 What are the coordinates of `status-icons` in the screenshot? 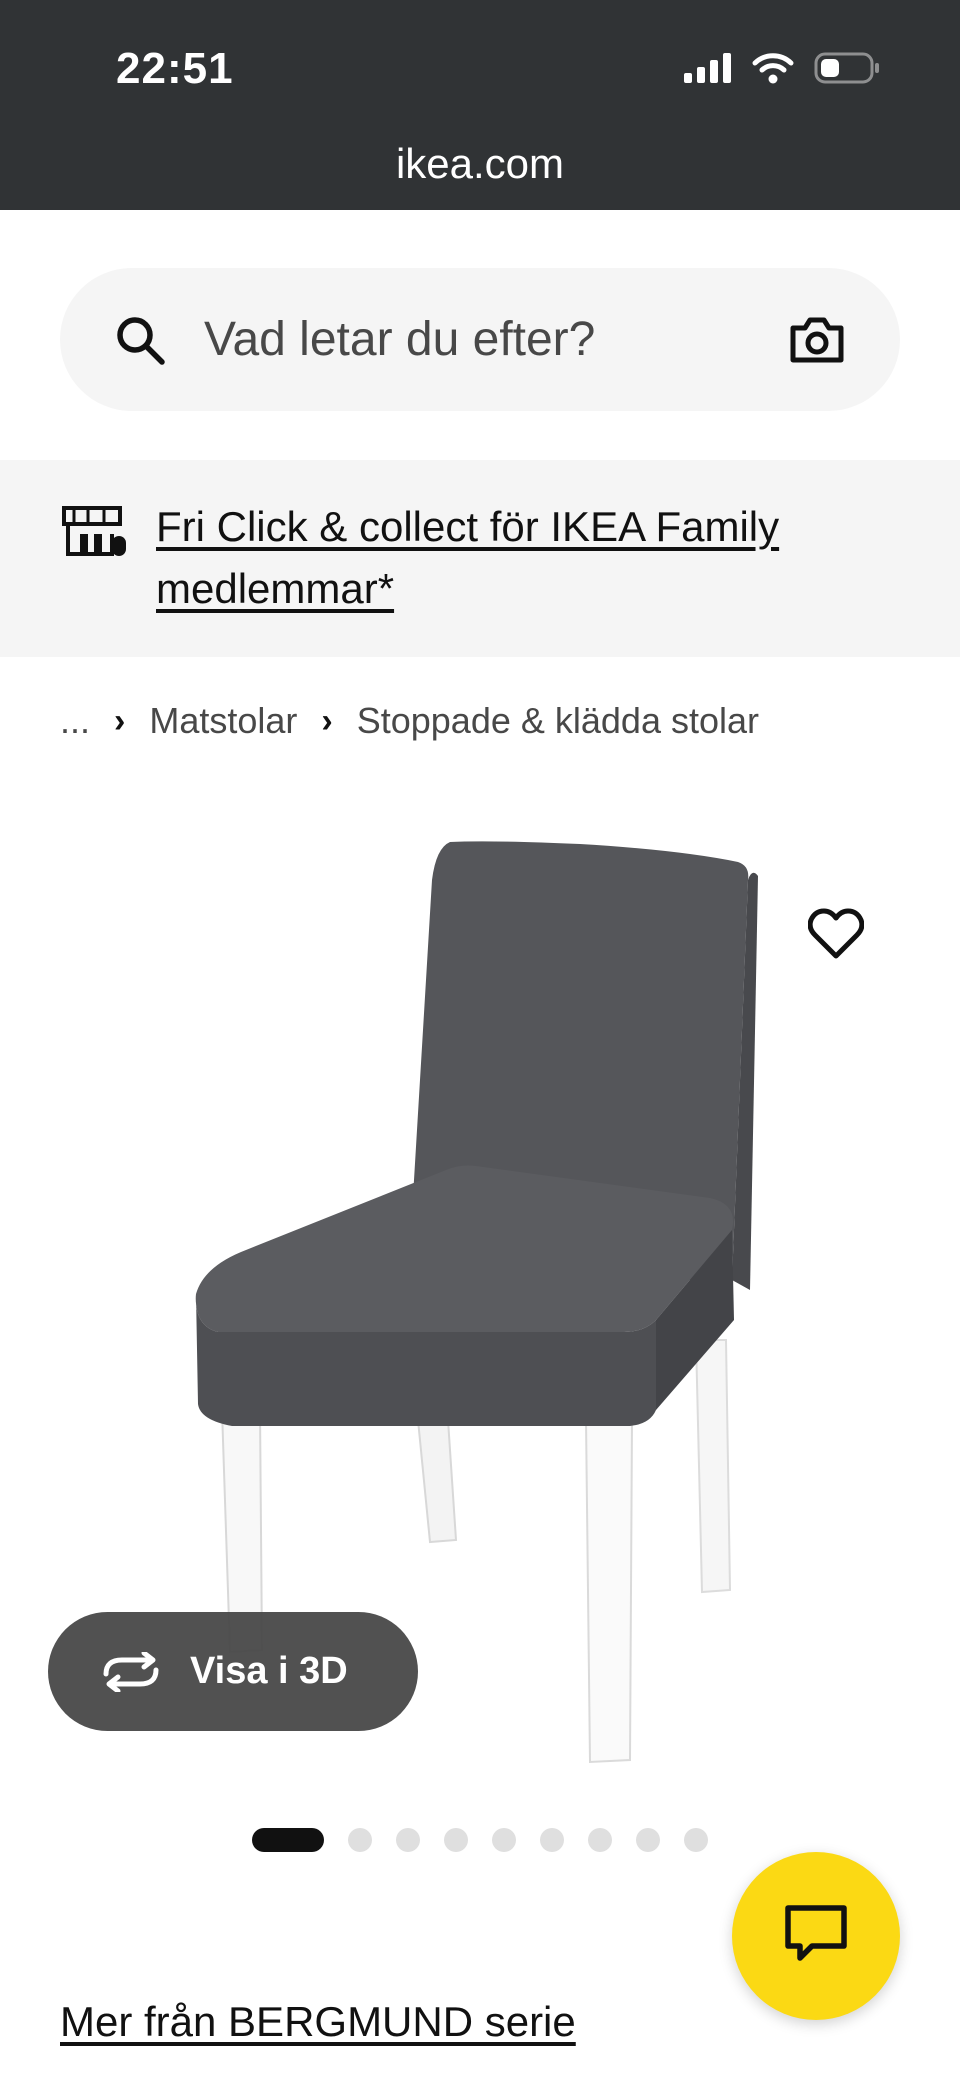 It's located at (782, 70).